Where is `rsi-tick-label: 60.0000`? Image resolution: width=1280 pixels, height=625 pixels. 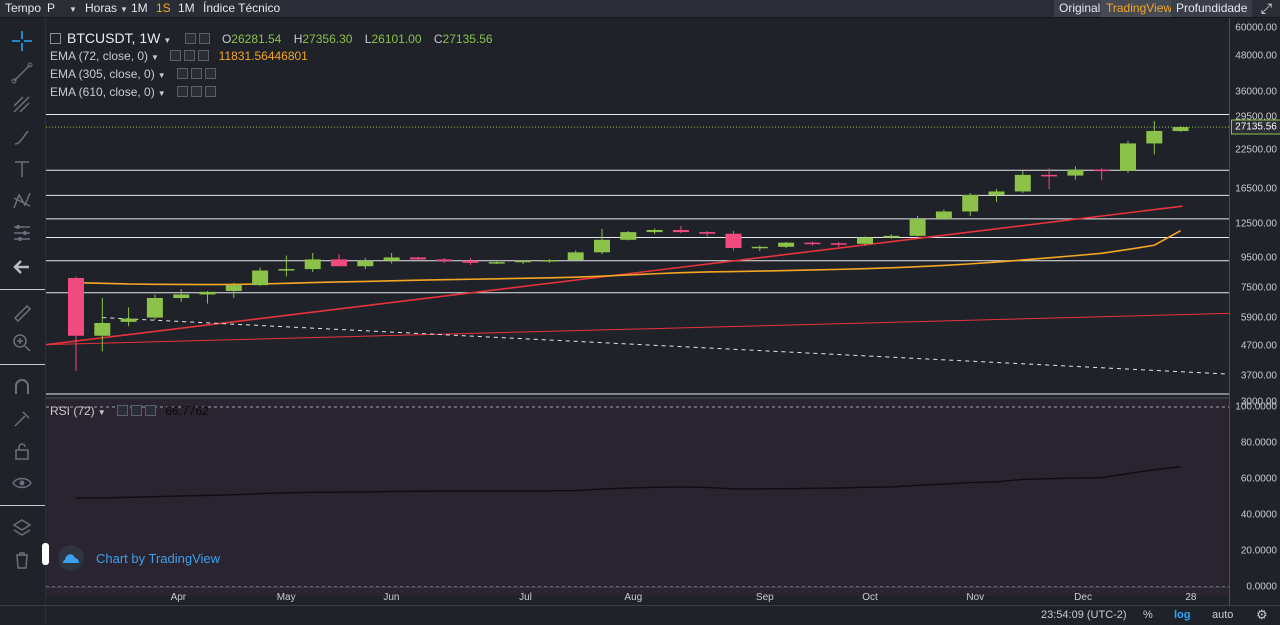
rsi-tick-label: 60.0000 is located at coordinates (1258, 479).